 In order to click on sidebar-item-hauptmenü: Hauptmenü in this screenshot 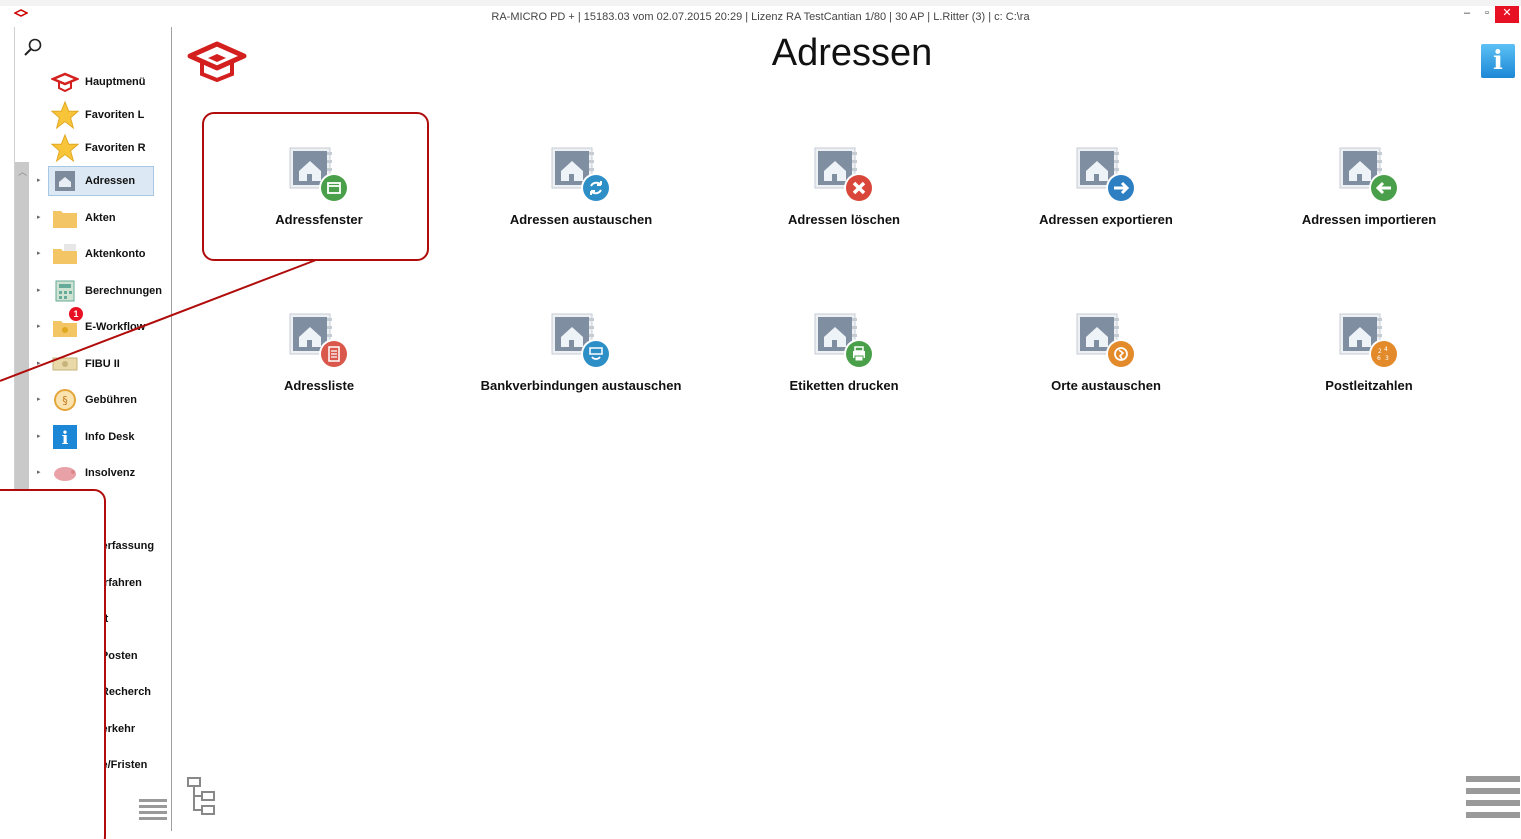, I will do `click(111, 82)`.